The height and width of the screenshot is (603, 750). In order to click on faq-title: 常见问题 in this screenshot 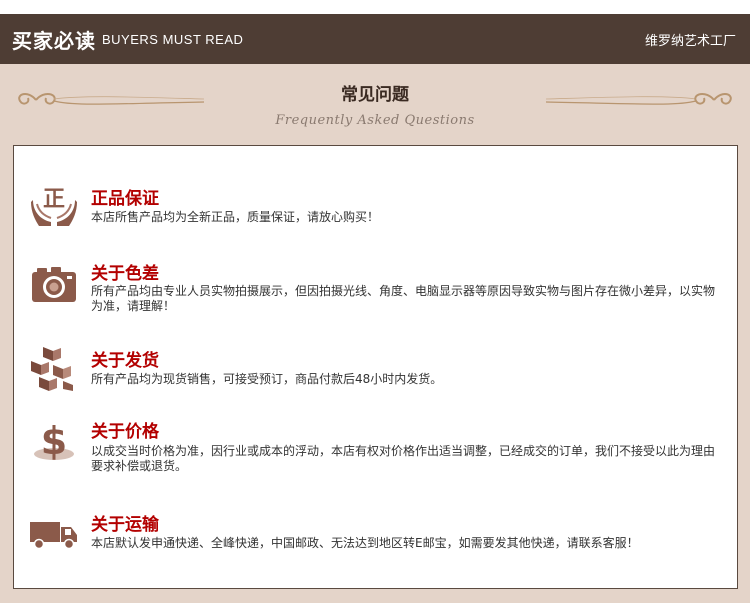, I will do `click(375, 95)`.